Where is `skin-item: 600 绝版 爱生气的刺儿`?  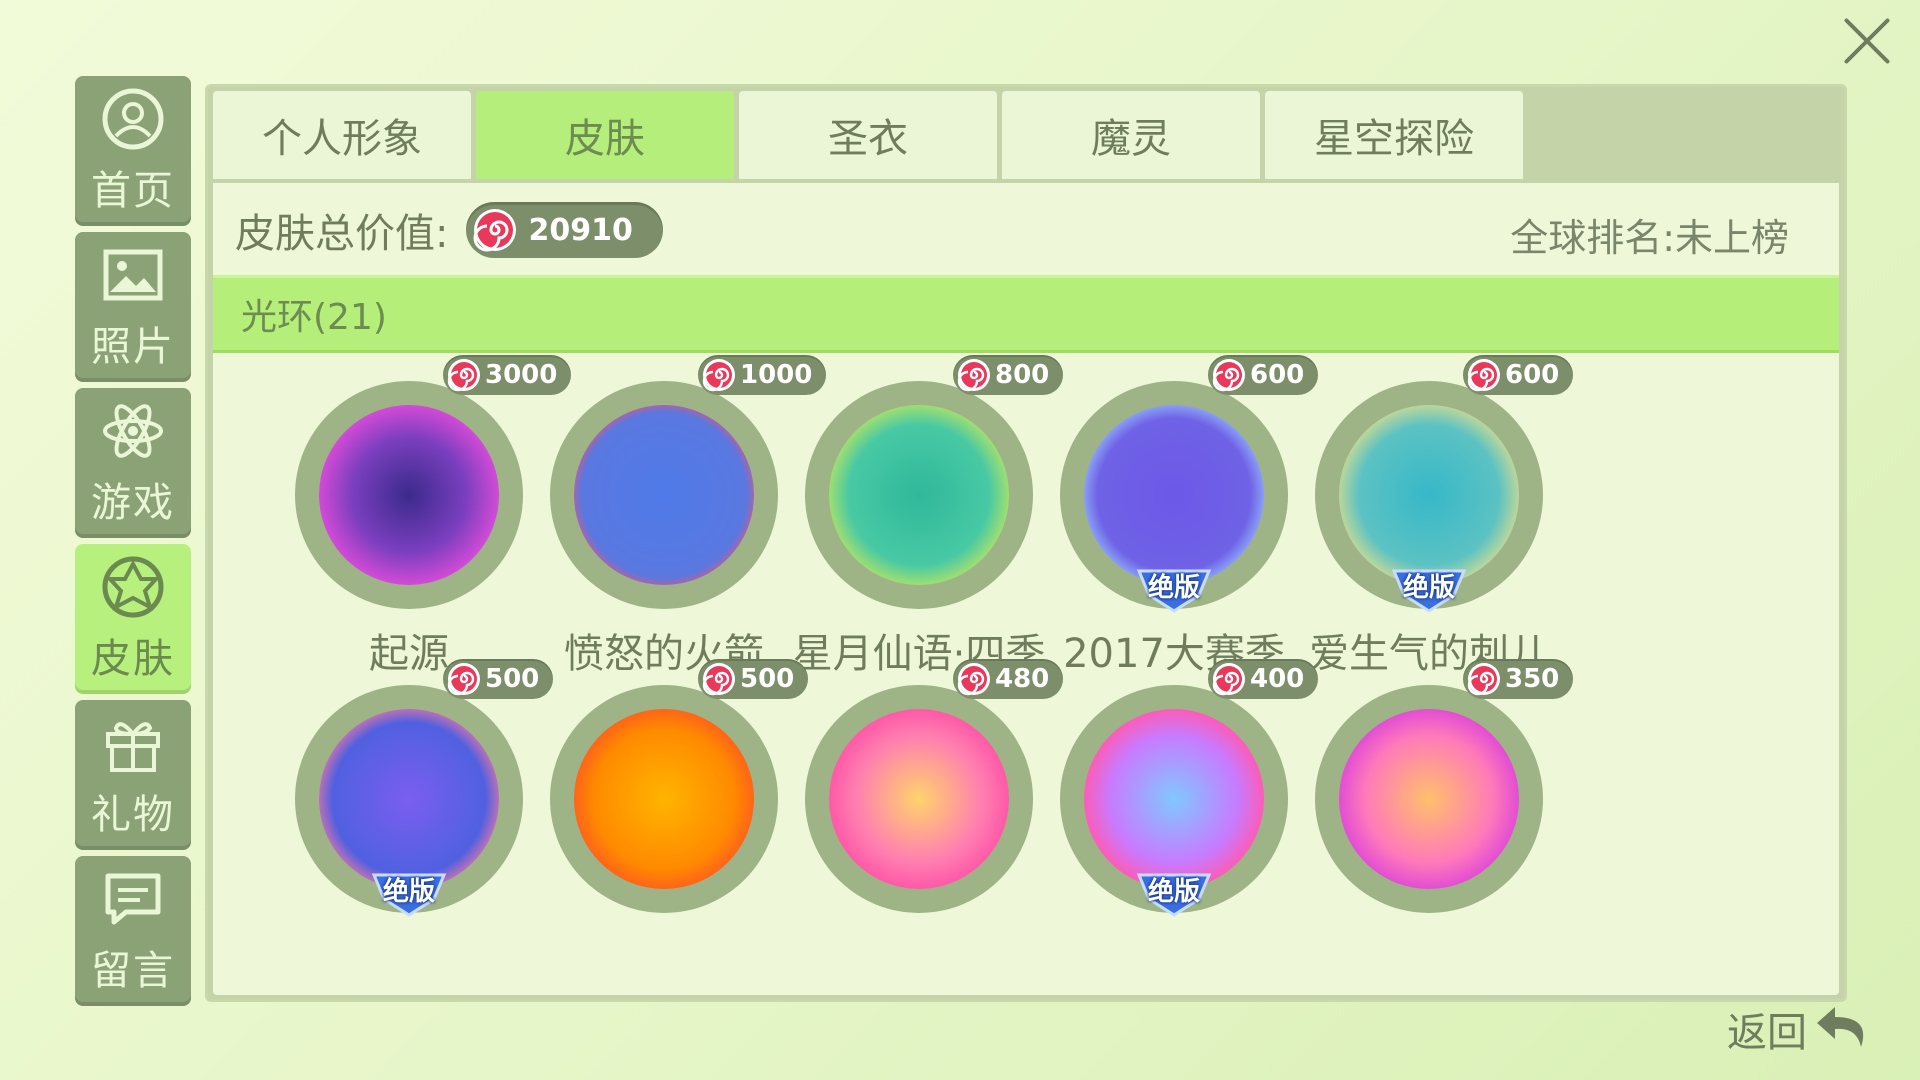
skin-item: 600 绝版 爱生气的刺儿 is located at coordinates (1423, 520).